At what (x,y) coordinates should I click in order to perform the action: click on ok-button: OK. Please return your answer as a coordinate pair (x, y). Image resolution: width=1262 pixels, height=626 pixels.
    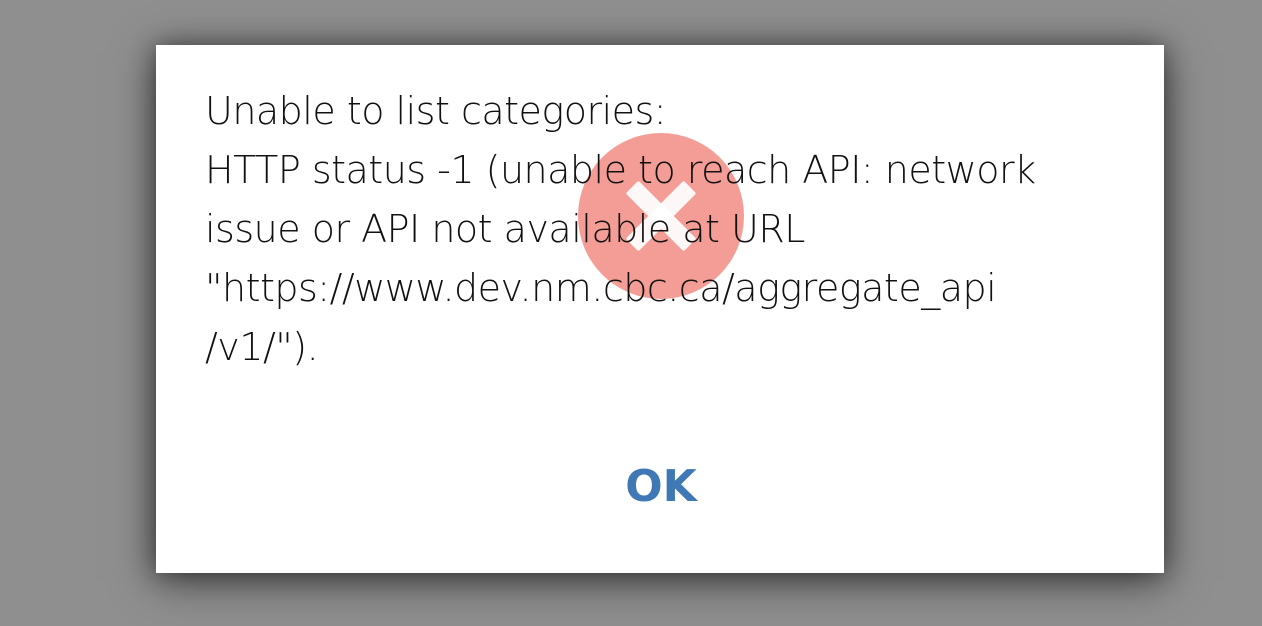
    Looking at the image, I should click on (661, 487).